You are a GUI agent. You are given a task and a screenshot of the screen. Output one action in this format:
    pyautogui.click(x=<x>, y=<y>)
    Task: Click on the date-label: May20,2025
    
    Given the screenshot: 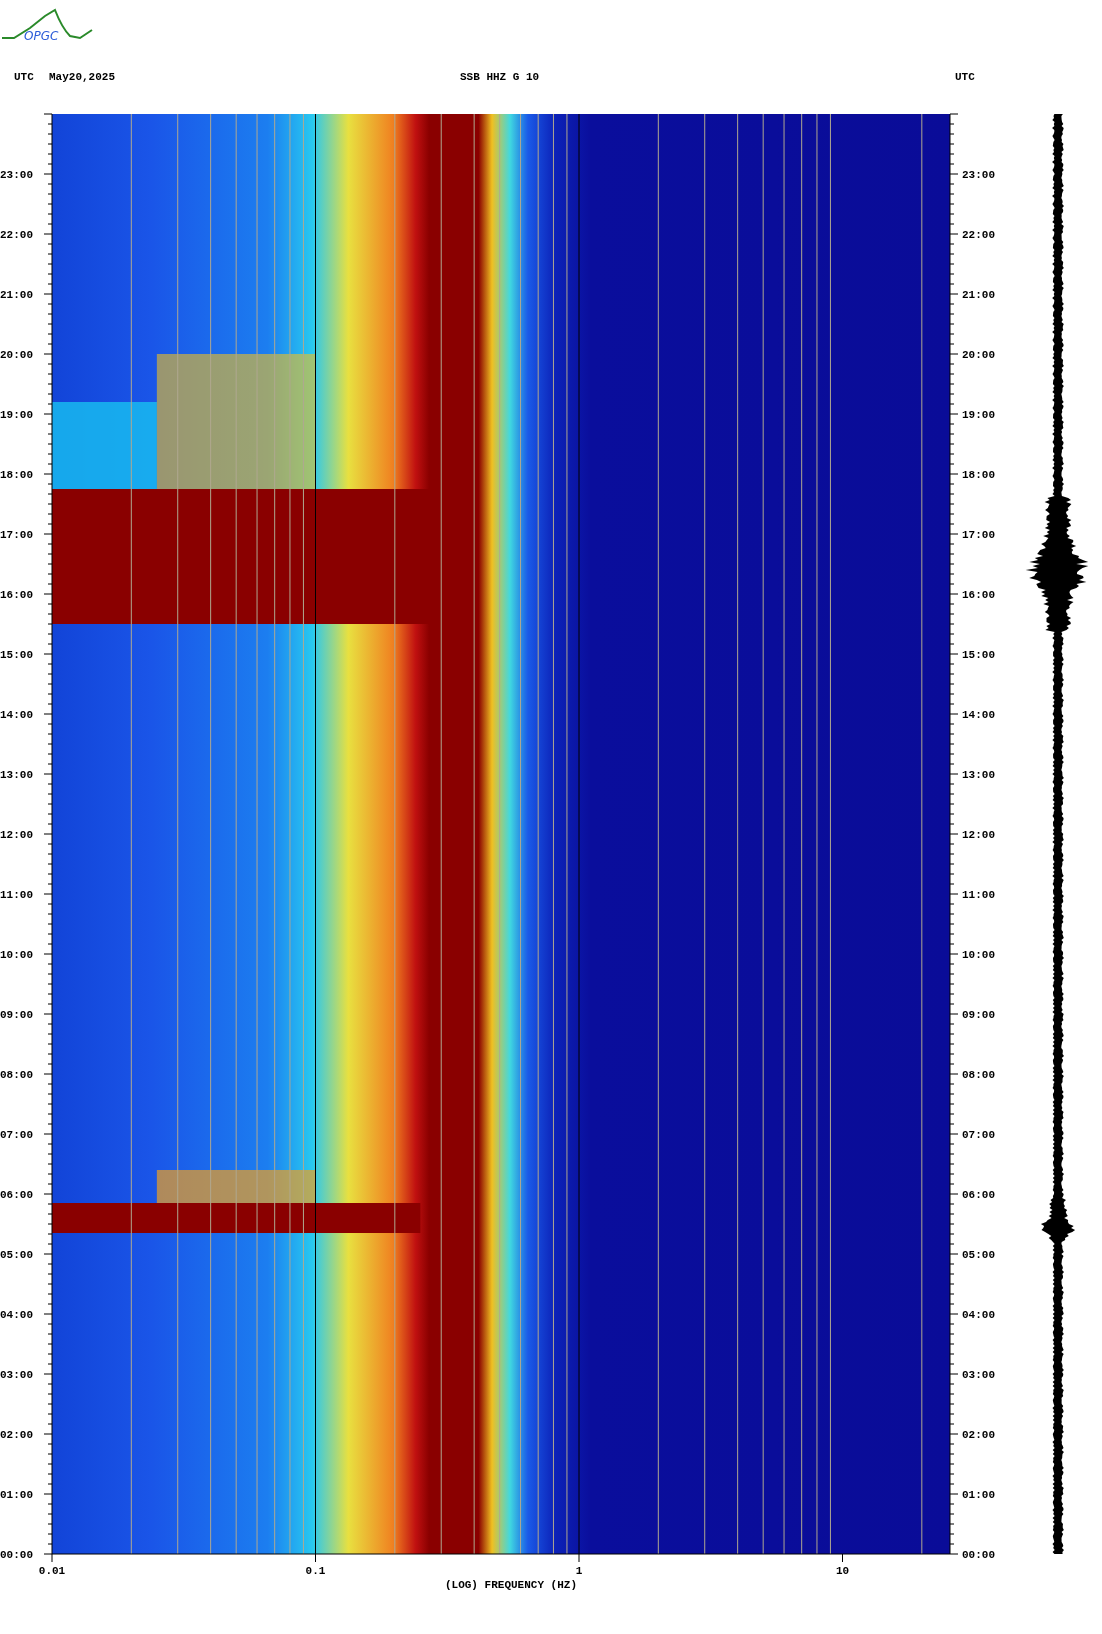 What is the action you would take?
    pyautogui.click(x=82, y=77)
    